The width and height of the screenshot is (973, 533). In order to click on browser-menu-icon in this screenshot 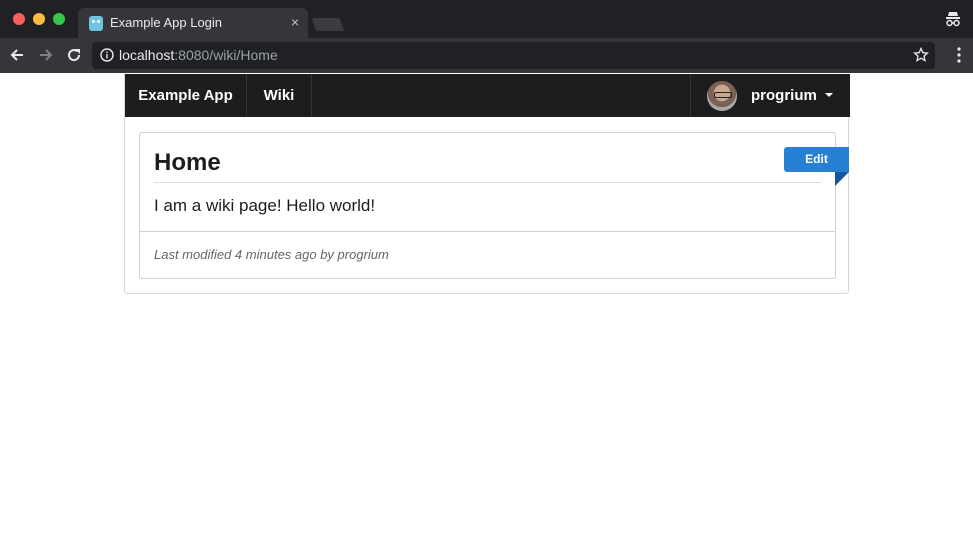, I will do `click(959, 55)`.